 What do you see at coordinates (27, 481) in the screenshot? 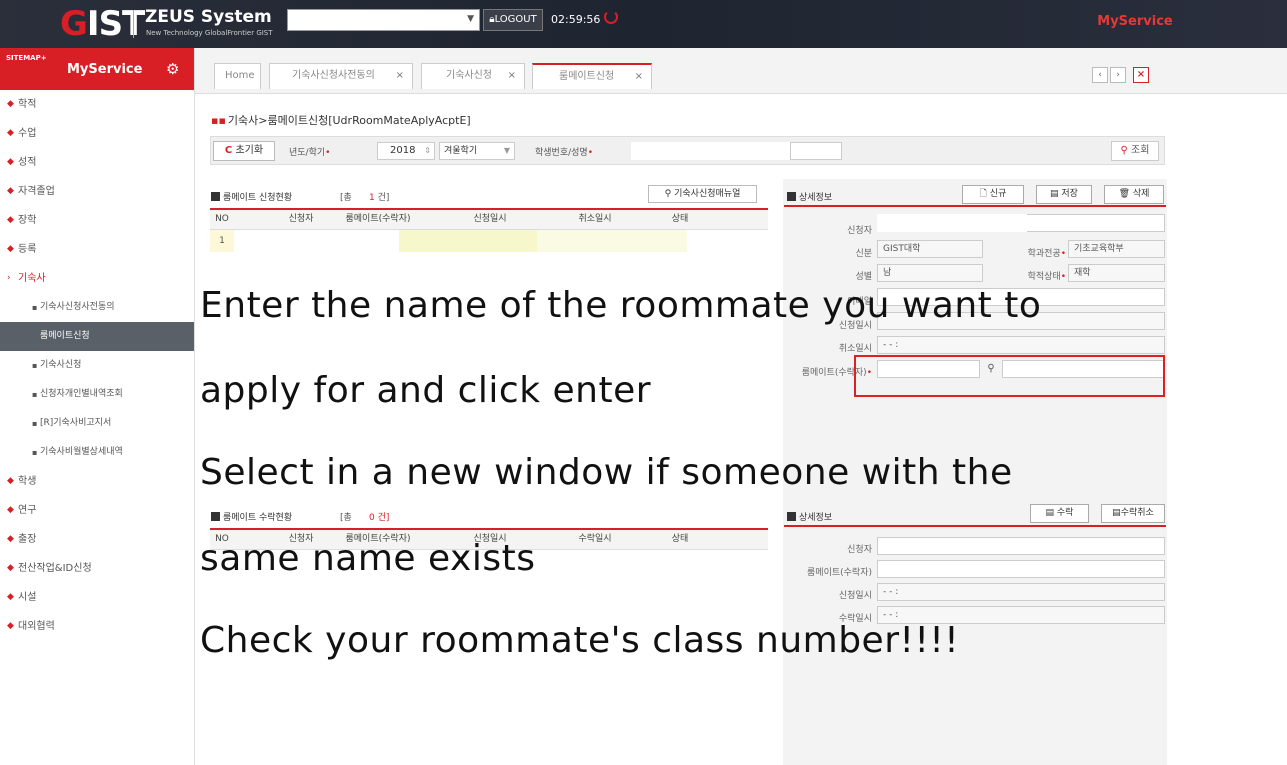
I see `sidebar-item-label: 학생` at bounding box center [27, 481].